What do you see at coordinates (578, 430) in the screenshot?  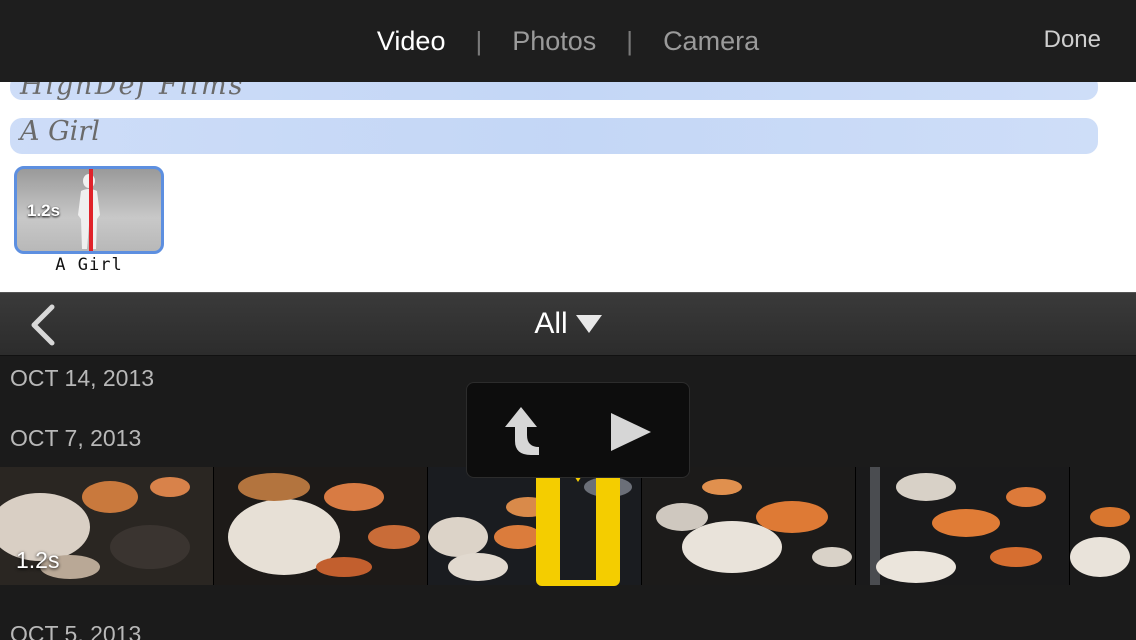 I see `clip-action-popover` at bounding box center [578, 430].